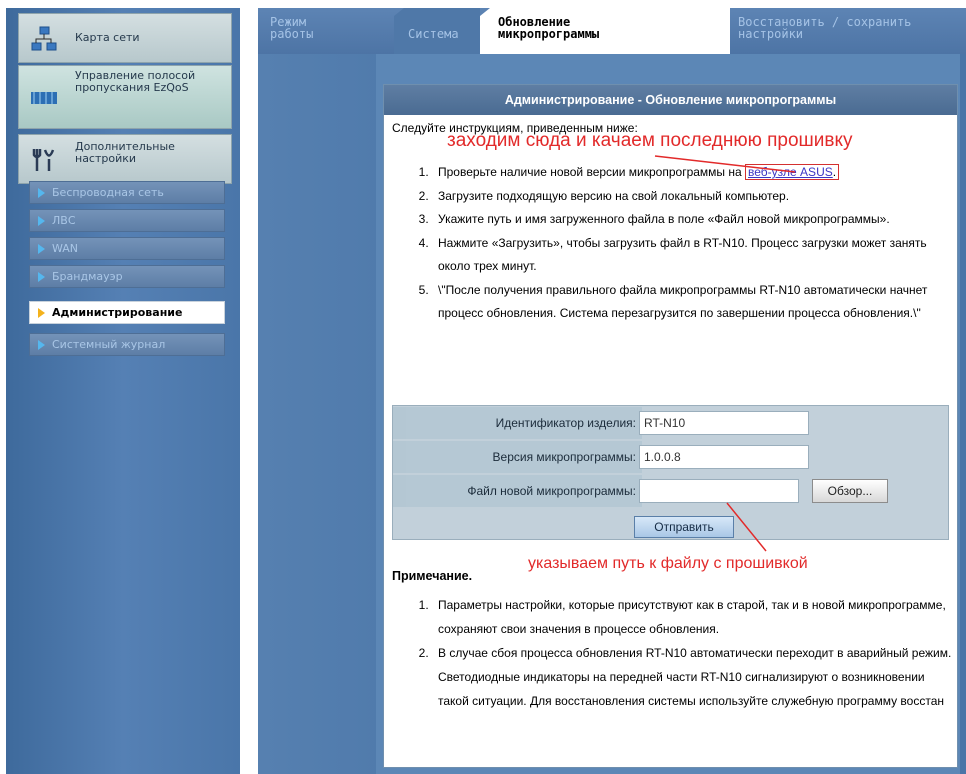 The height and width of the screenshot is (774, 966). Describe the element at coordinates (127, 248) in the screenshot. I see `sidebar-item-wan: WAN` at that location.